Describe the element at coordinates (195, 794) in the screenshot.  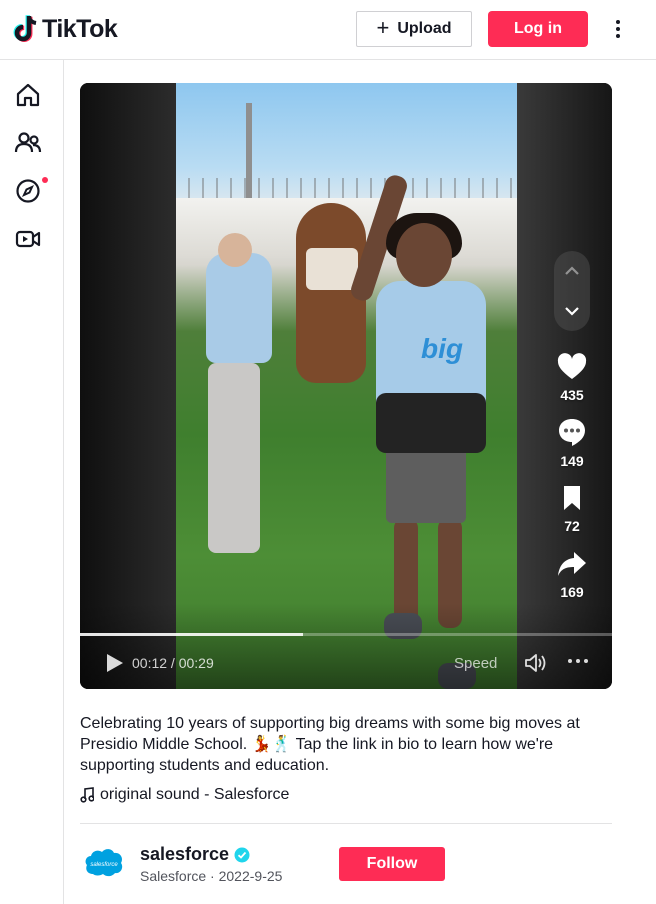
I see `music-label: original sound - Salesforce` at that location.